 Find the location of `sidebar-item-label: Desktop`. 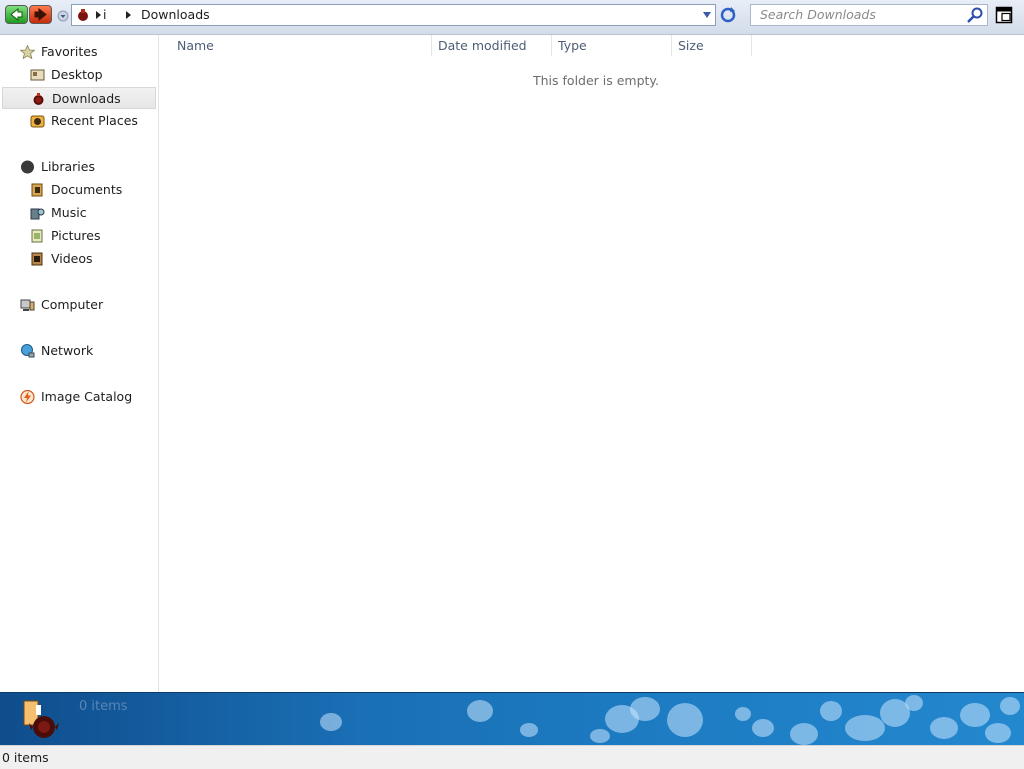

sidebar-item-label: Desktop is located at coordinates (77, 74).